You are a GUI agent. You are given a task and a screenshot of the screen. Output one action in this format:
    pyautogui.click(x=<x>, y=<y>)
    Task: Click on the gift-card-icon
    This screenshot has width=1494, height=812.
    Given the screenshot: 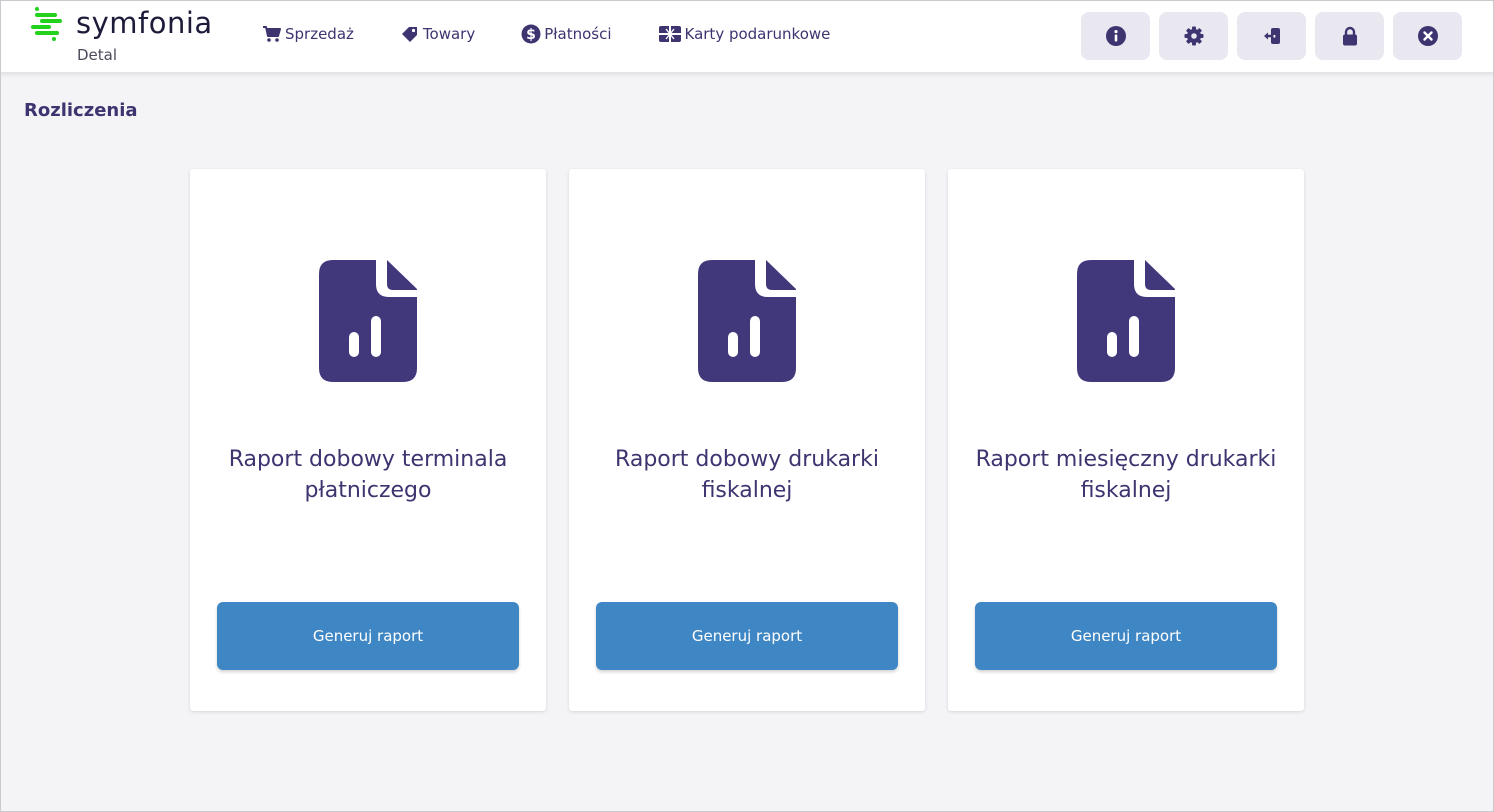 What is the action you would take?
    pyautogui.click(x=669, y=34)
    